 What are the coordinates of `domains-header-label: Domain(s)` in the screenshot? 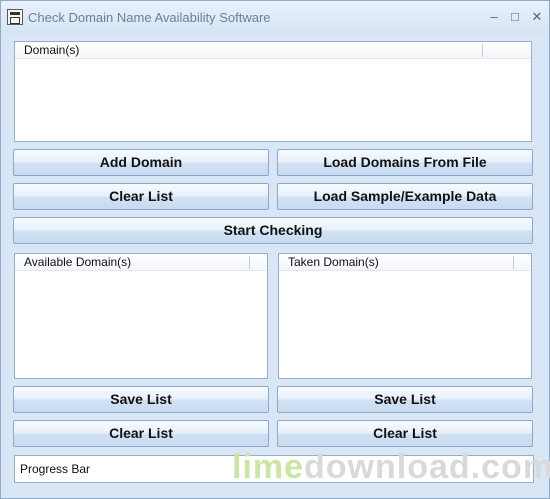 It's located at (52, 50).